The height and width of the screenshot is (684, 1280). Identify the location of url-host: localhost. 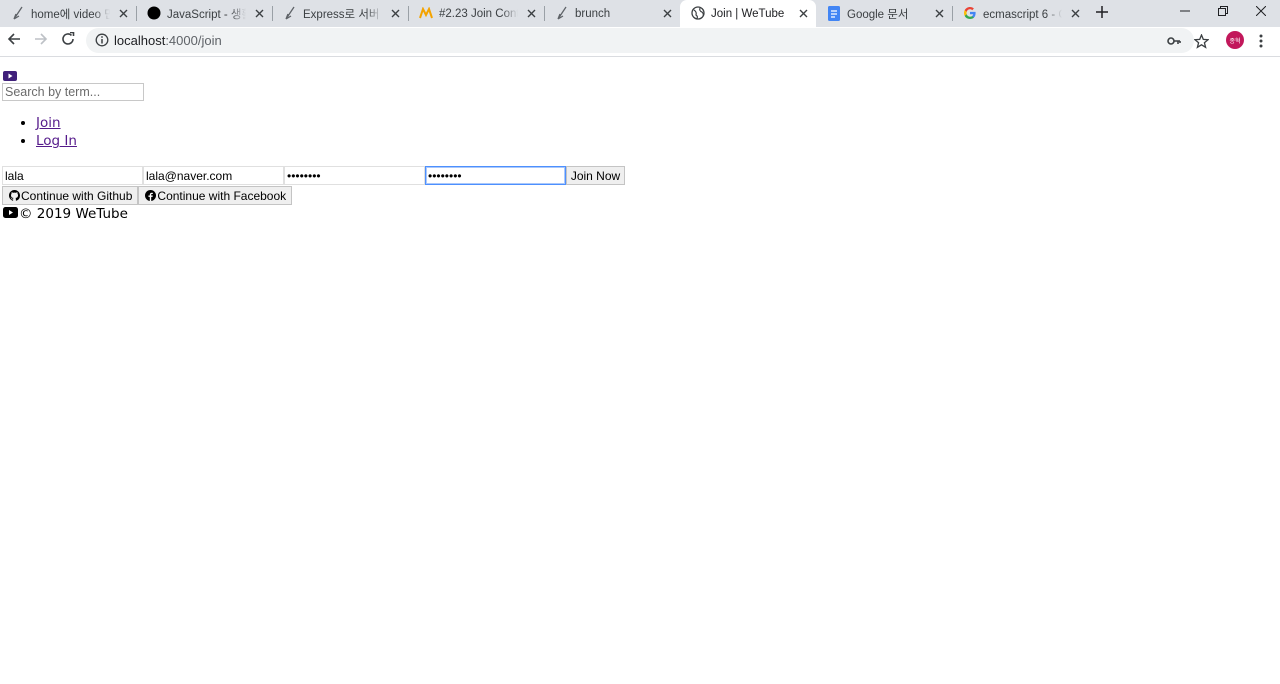
(140, 40).